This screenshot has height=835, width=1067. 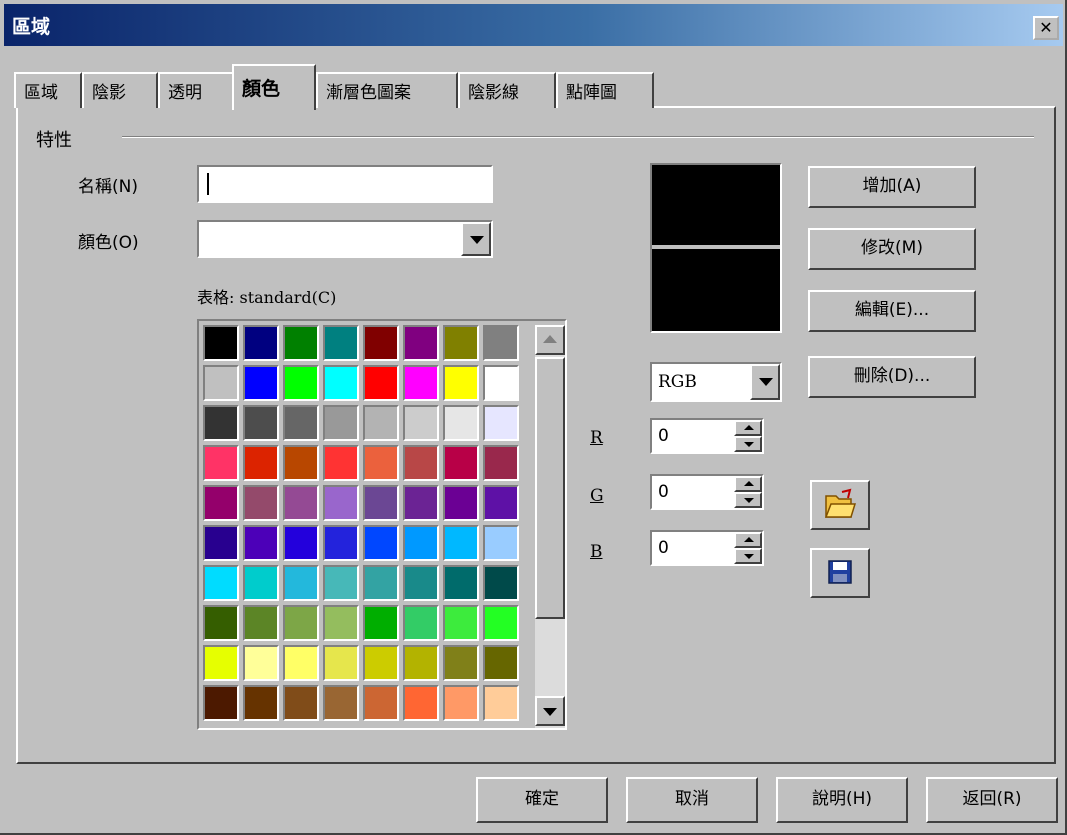 I want to click on r-decrement-button, so click(x=748, y=444).